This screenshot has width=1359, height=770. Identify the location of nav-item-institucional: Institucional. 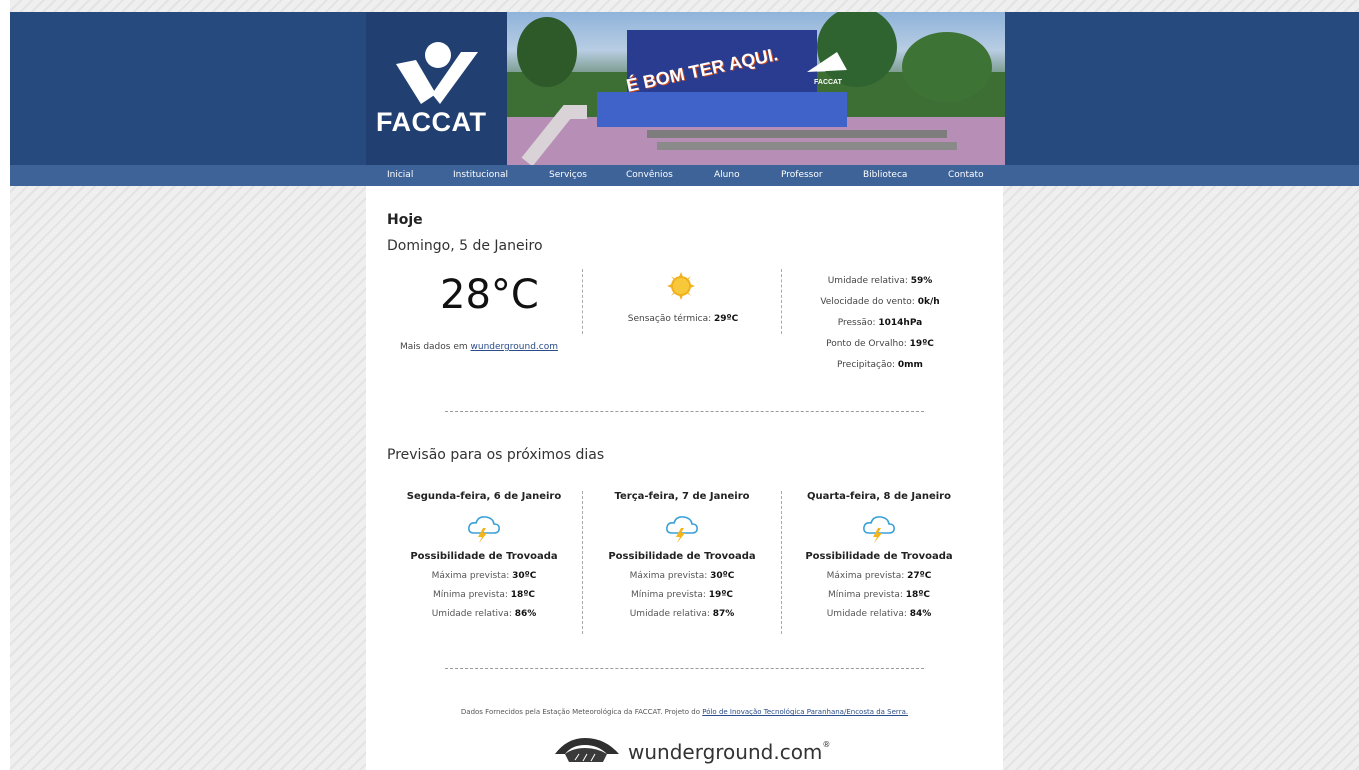
(480, 175).